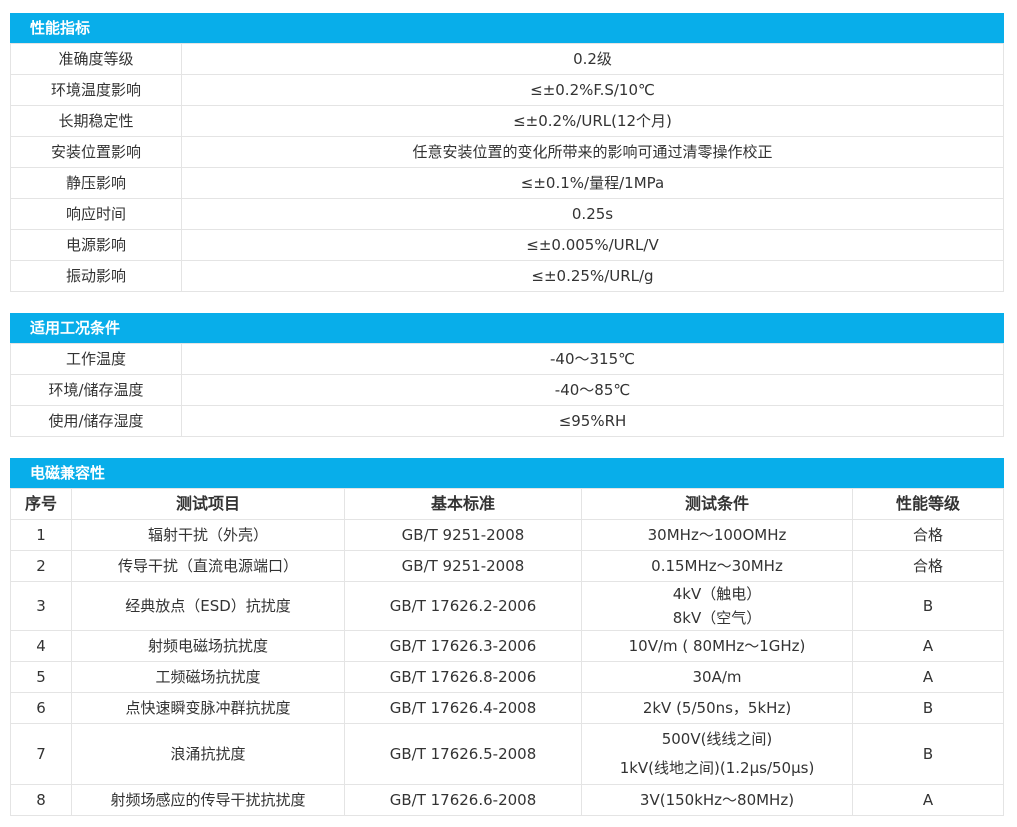 The width and height of the screenshot is (1017, 827). I want to click on col-header-item: 测试项目, so click(208, 504).